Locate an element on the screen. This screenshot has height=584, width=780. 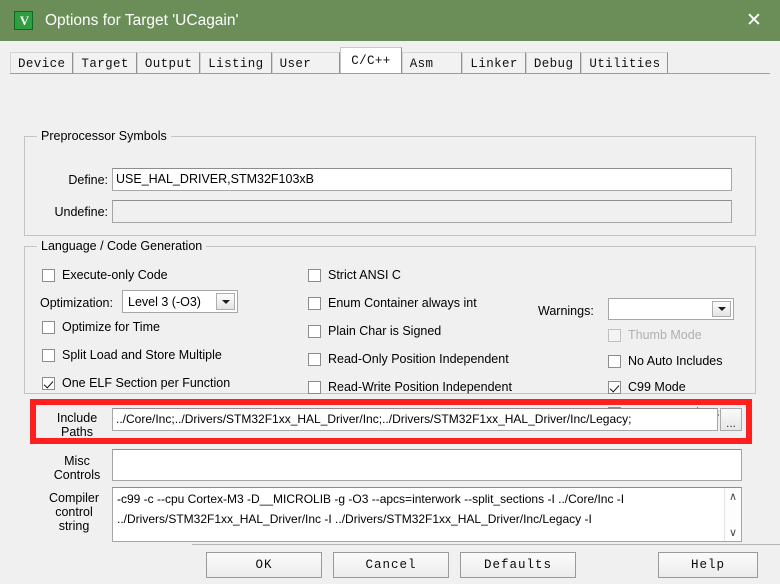
checkbox-optimize-for-time: Optimize for Time is located at coordinates (101, 327).